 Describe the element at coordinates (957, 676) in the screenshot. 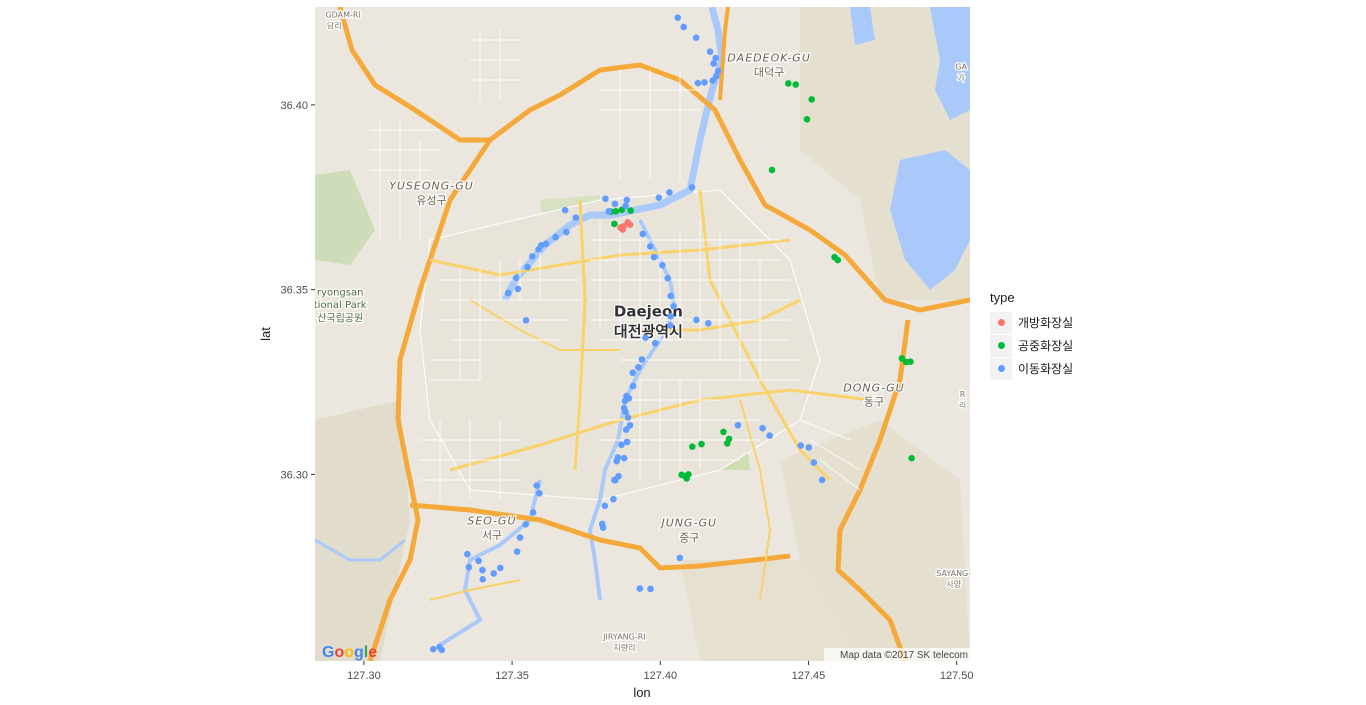

I see `x-tick-label: 127.50` at that location.